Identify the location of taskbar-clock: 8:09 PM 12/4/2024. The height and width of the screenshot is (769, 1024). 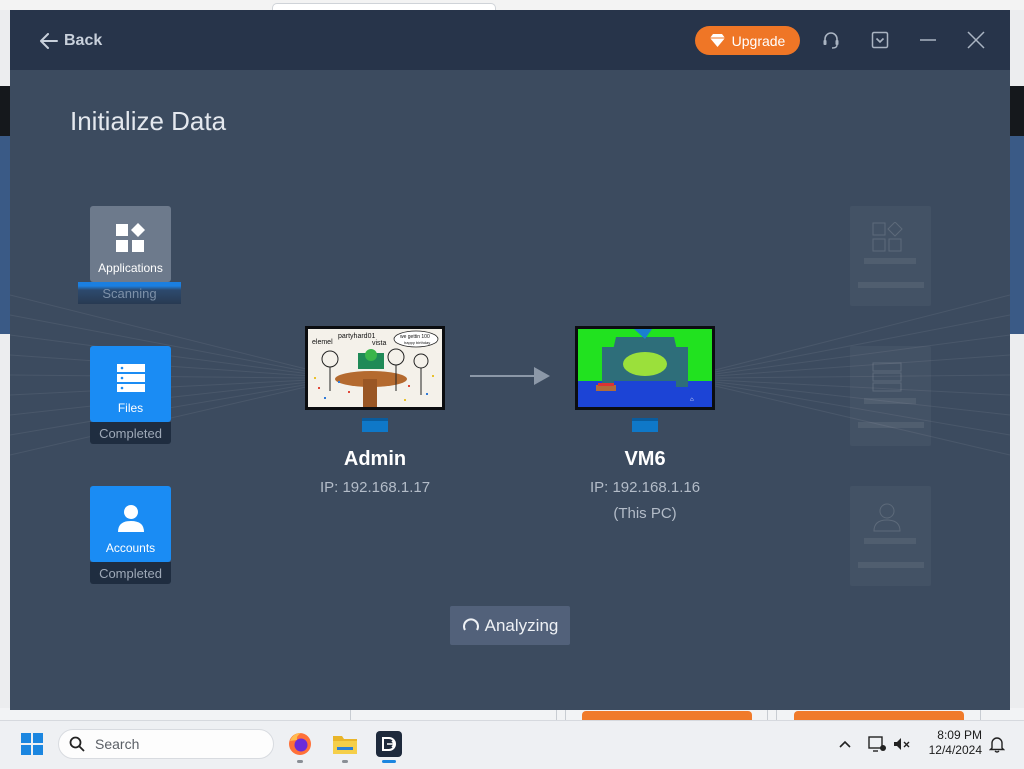
(949, 743).